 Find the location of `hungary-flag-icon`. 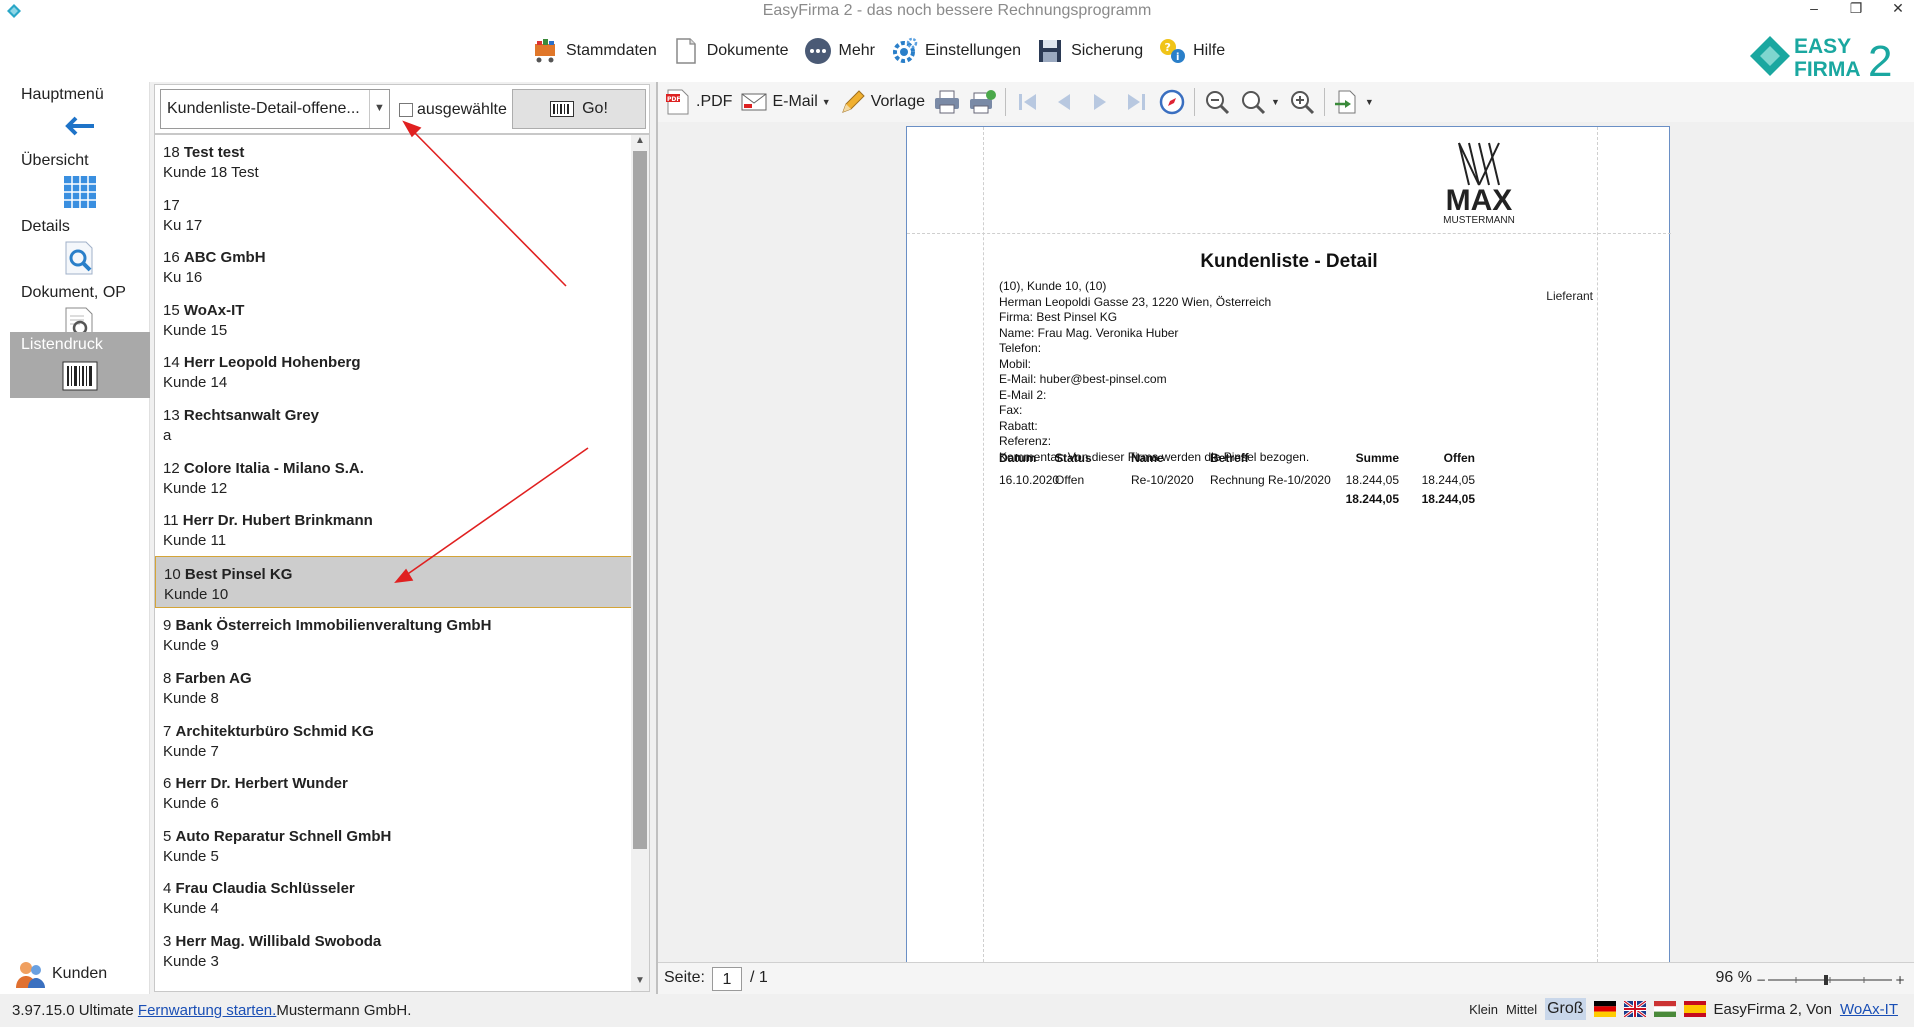

hungary-flag-icon is located at coordinates (1664, 1009).